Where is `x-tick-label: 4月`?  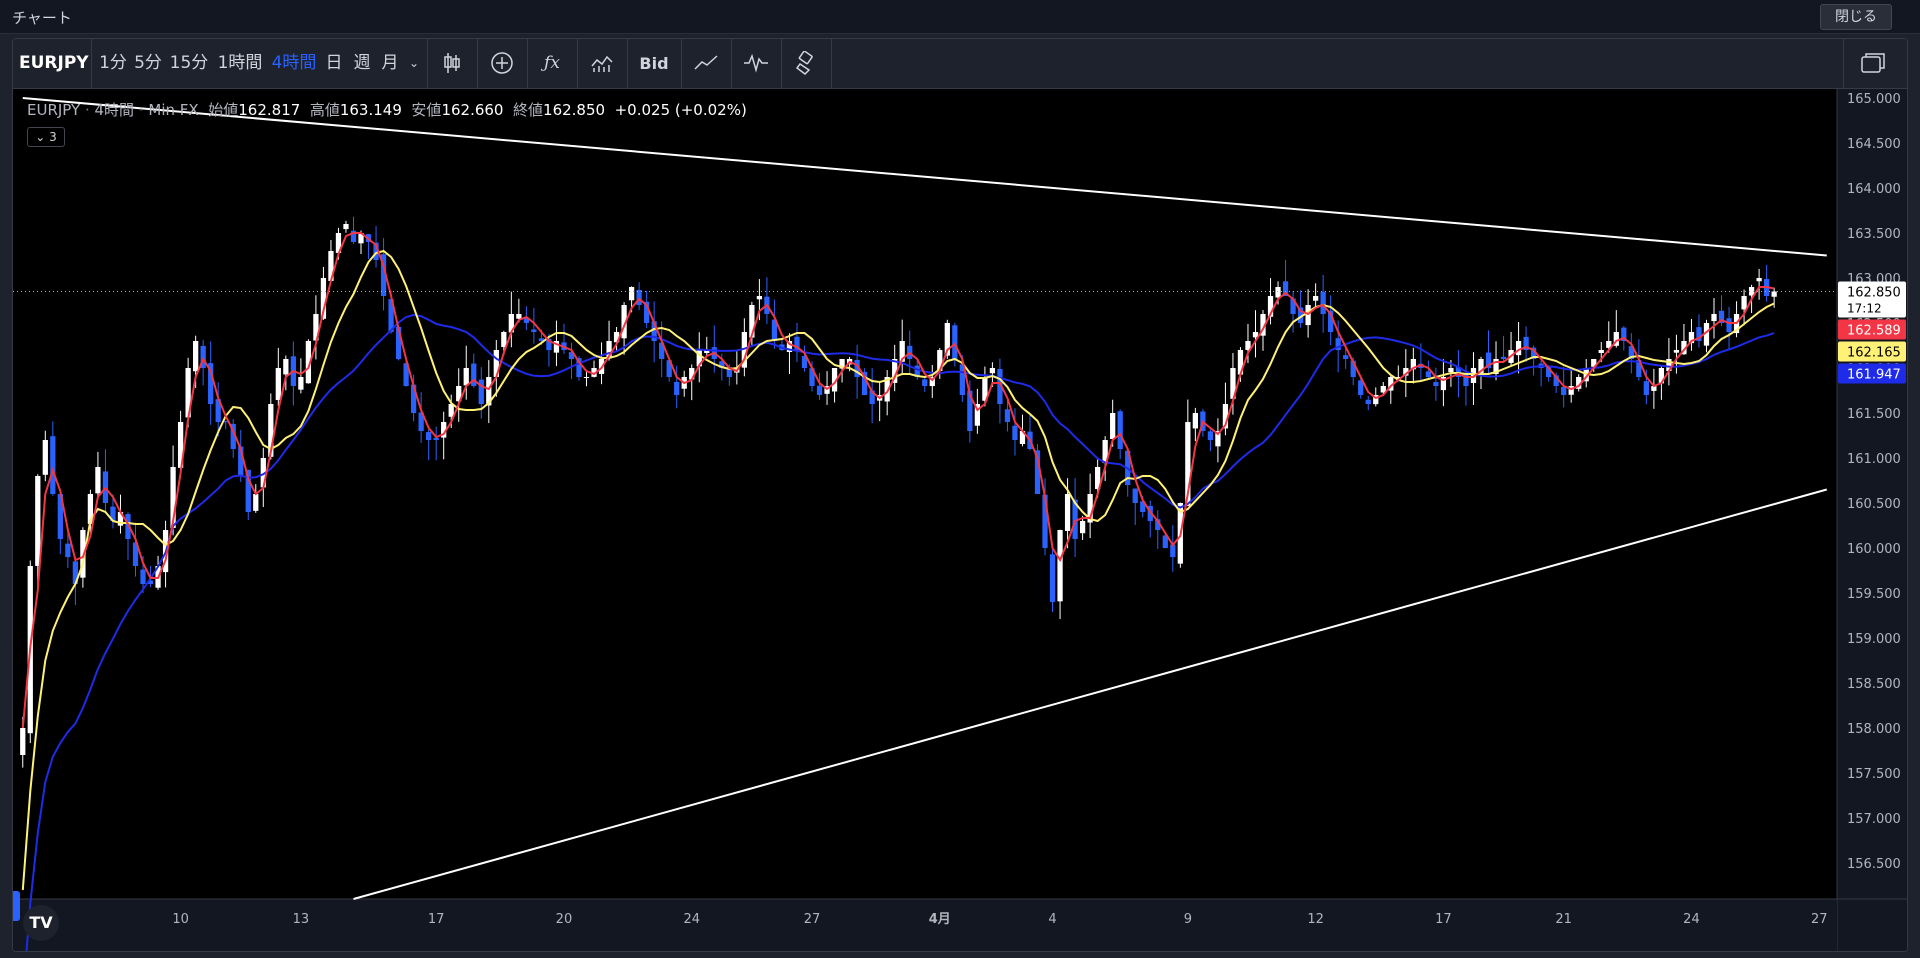
x-tick-label: 4月 is located at coordinates (940, 919).